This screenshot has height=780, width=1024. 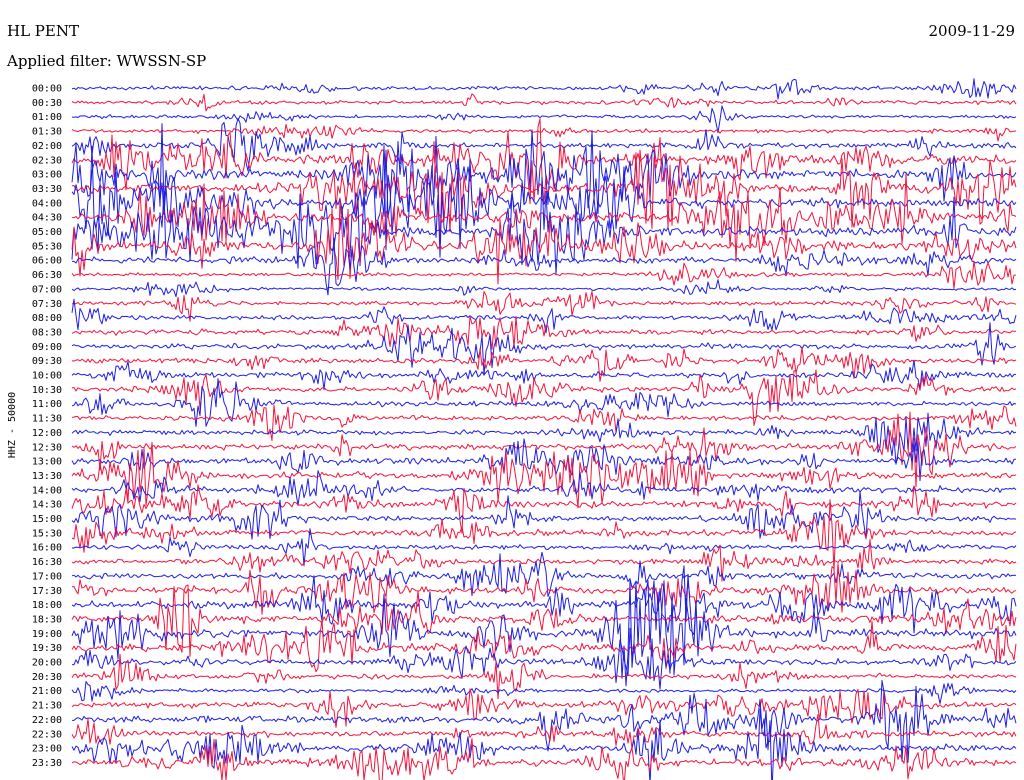 I want to click on time-tick-label: 12:00, so click(x=47, y=433).